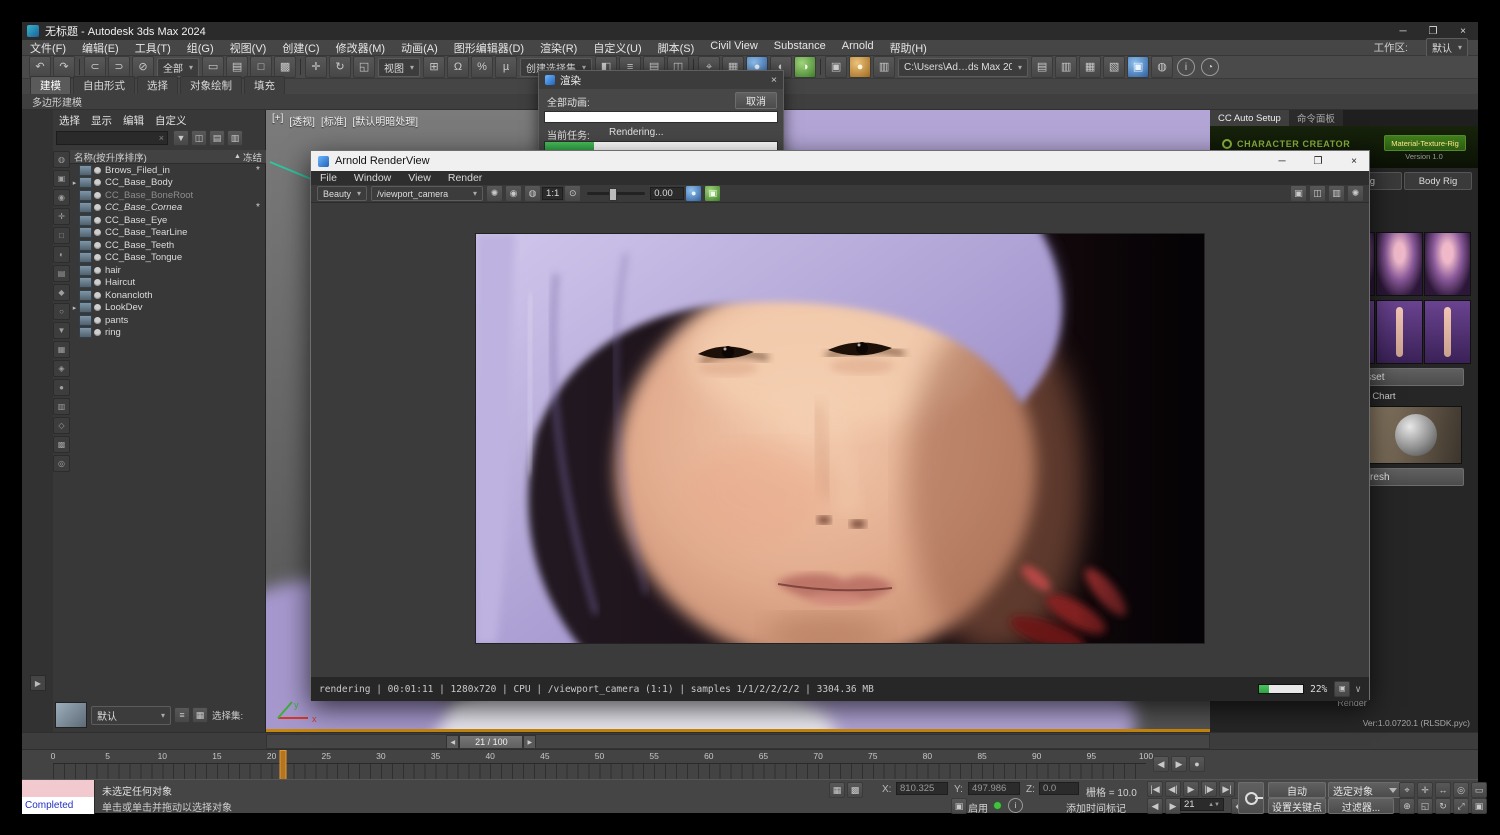 This screenshot has width=1500, height=835. Describe the element at coordinates (168, 183) in the screenshot. I see `scene-row: ▸ CC_Base_Body` at that location.